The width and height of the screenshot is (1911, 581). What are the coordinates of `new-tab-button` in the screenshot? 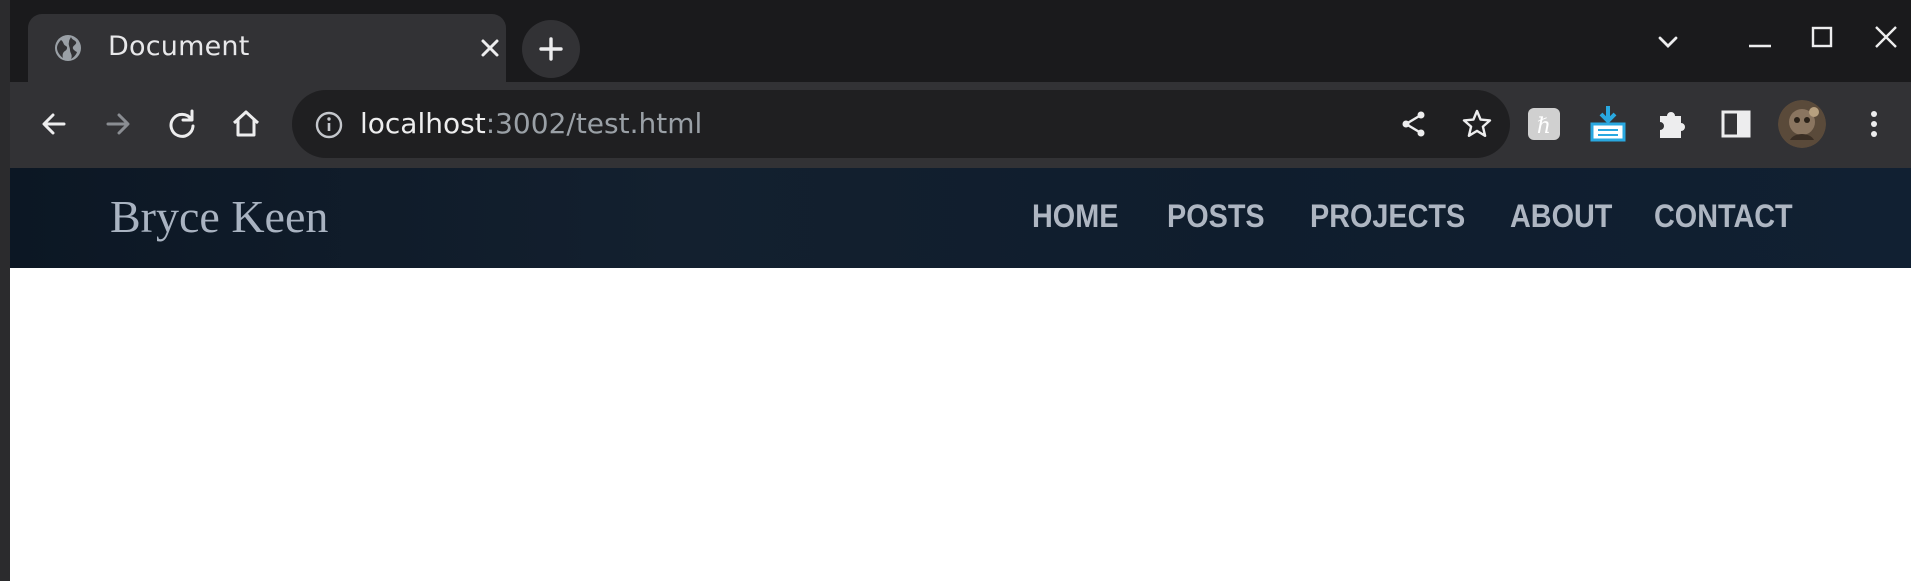 It's located at (551, 49).